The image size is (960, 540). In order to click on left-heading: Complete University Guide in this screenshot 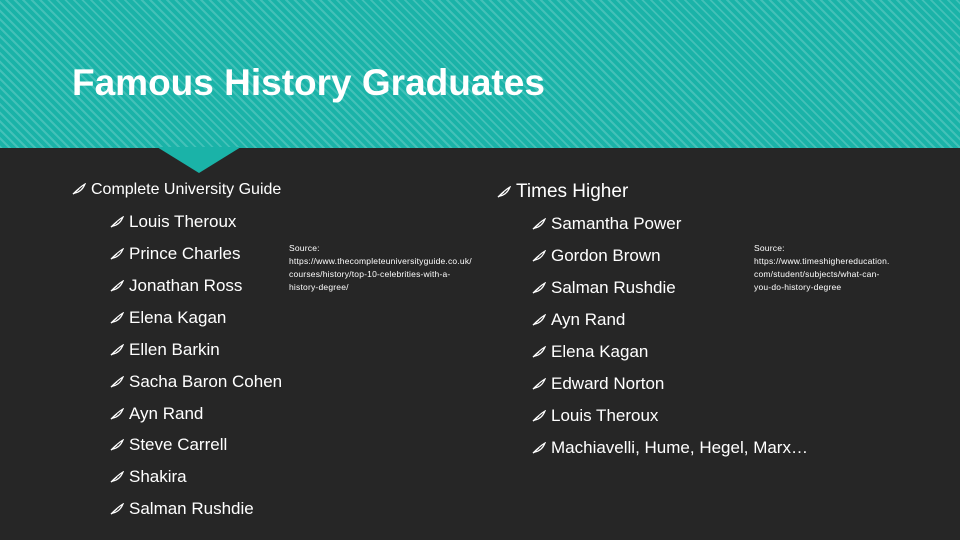, I will do `click(176, 190)`.